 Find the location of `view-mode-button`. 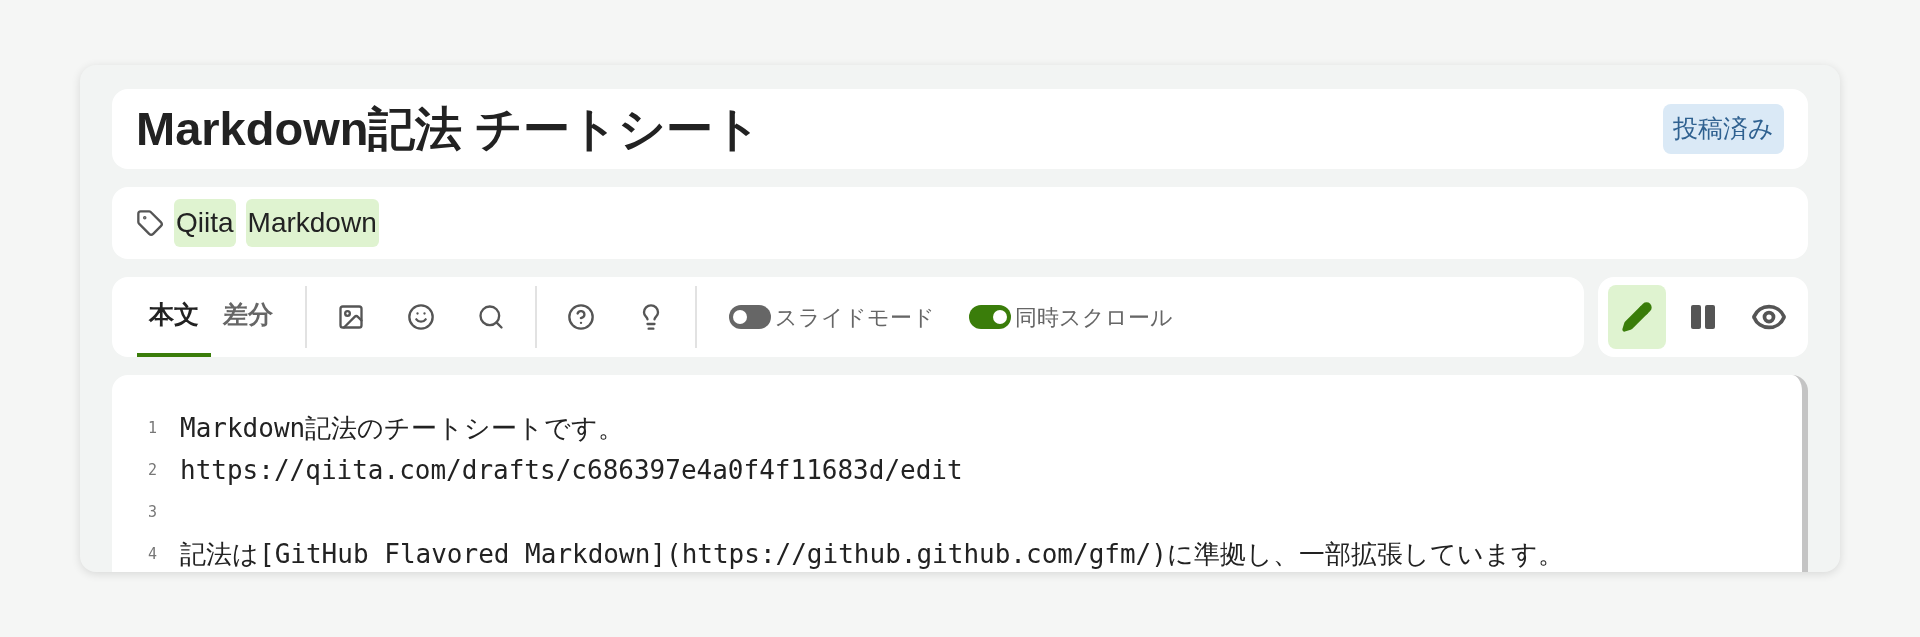

view-mode-button is located at coordinates (1637, 317).